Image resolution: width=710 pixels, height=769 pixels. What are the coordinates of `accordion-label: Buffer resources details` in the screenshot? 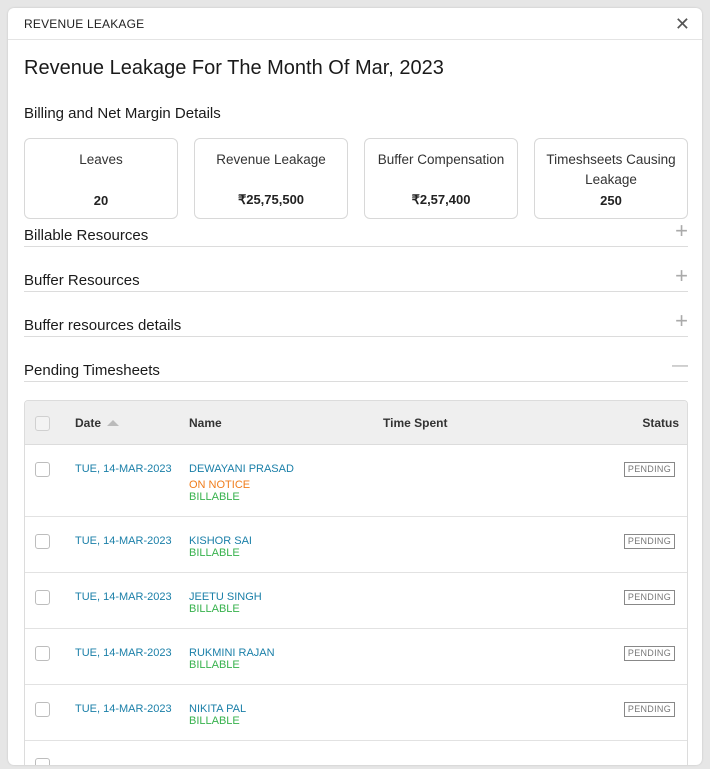 It's located at (103, 325).